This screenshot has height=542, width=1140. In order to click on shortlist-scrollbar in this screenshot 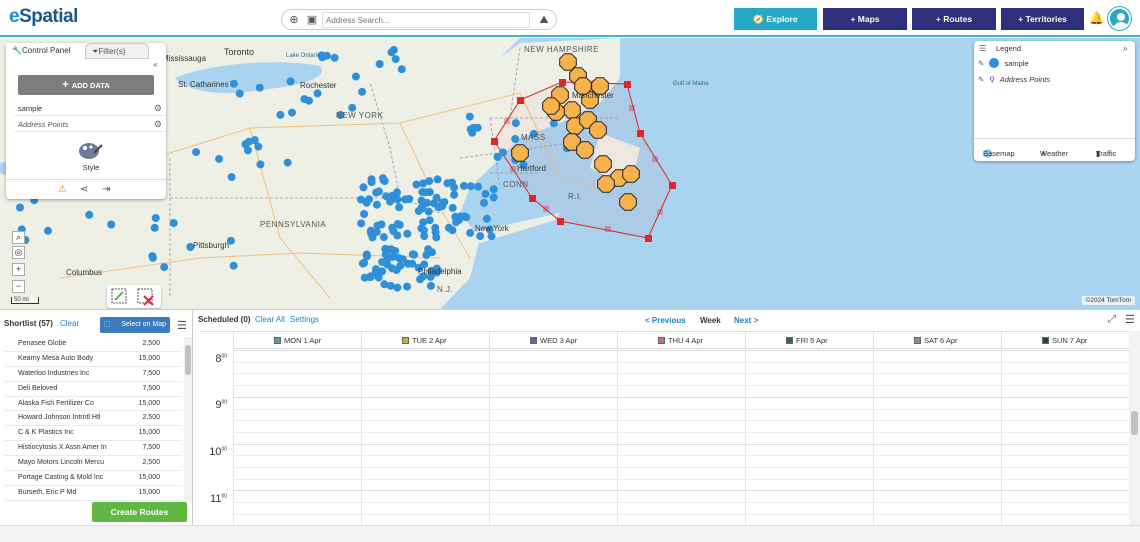, I will do `click(188, 419)`.